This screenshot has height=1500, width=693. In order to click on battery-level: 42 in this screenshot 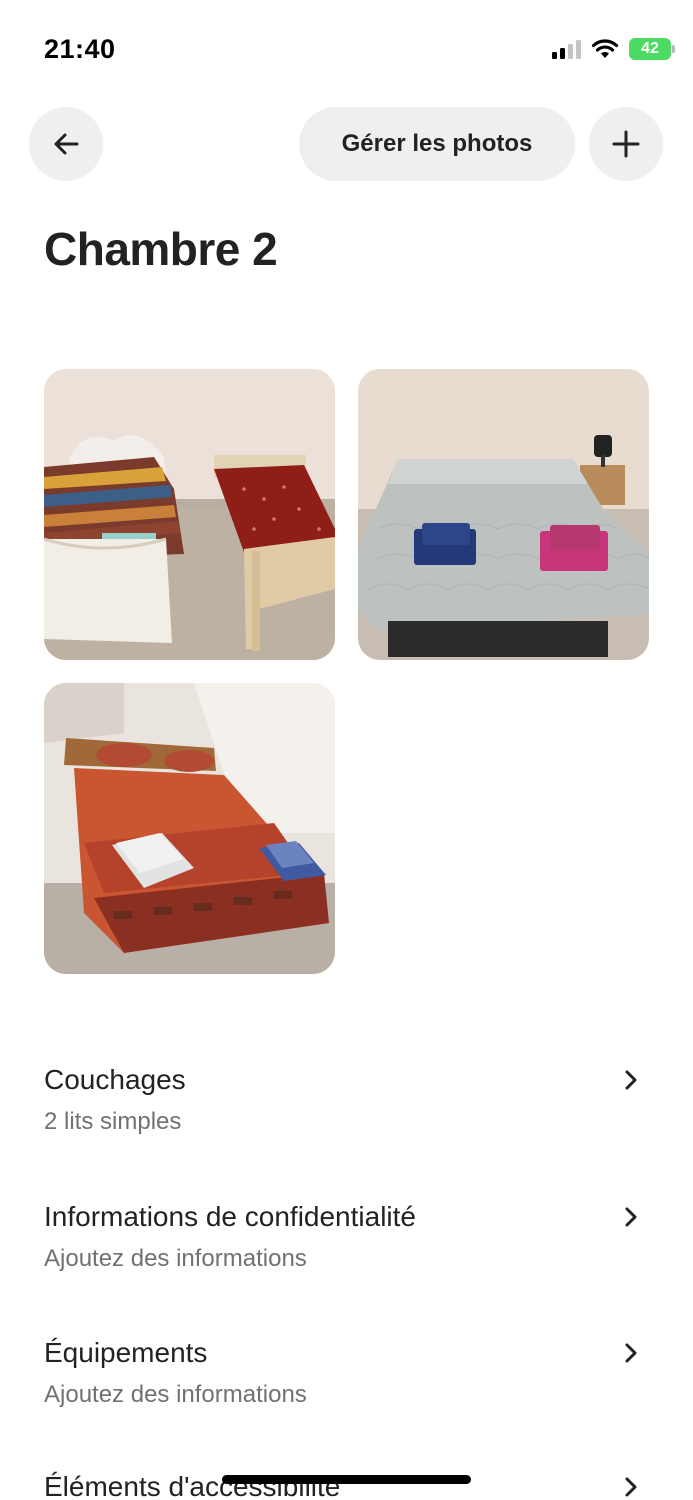, I will do `click(650, 48)`.